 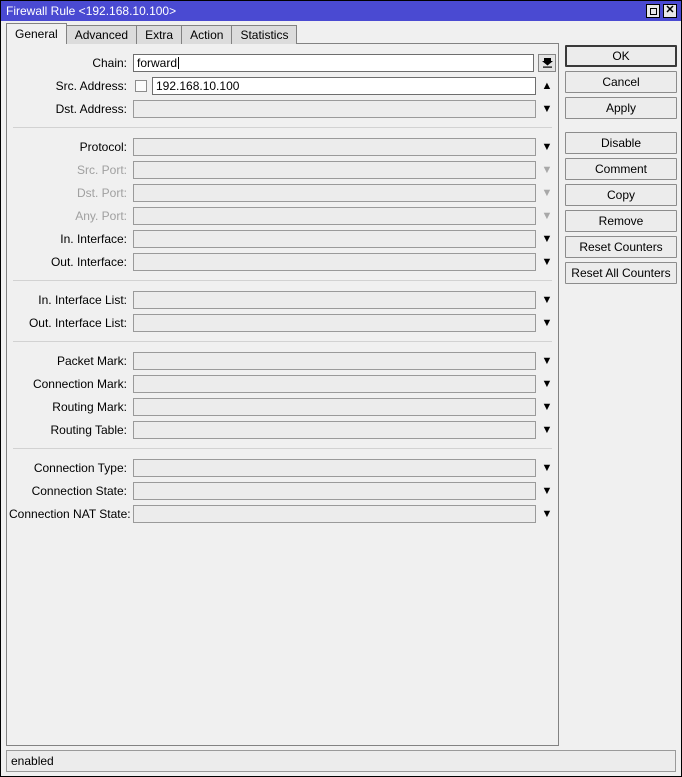 What do you see at coordinates (334, 406) in the screenshot?
I see `input-routing-mark` at bounding box center [334, 406].